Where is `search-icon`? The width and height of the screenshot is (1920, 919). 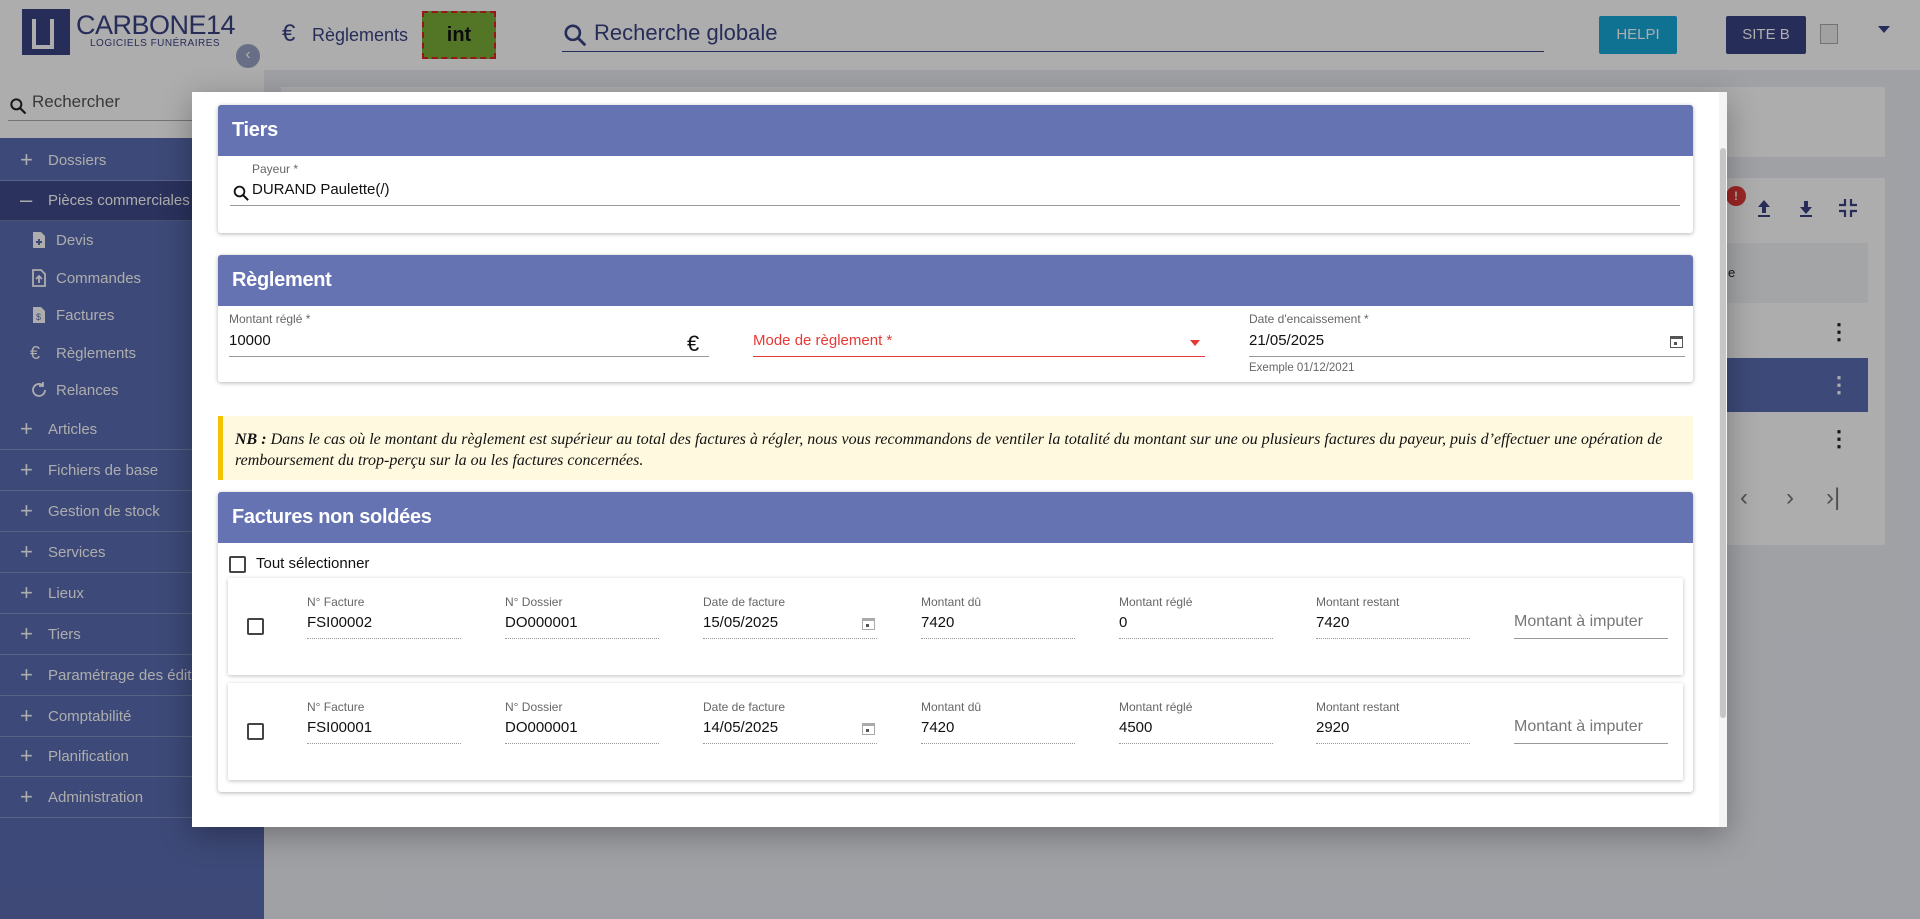
search-icon is located at coordinates (241, 193).